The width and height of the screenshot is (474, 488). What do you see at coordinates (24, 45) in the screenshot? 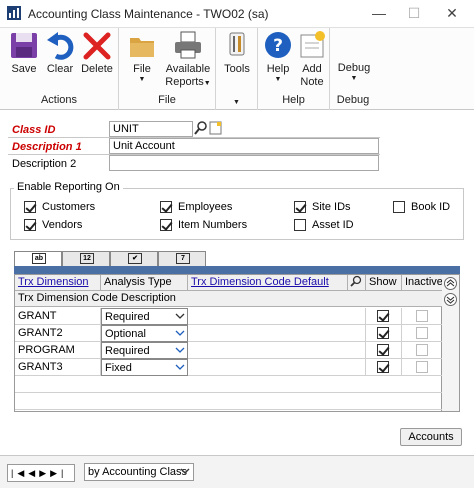
I see `save-icon` at bounding box center [24, 45].